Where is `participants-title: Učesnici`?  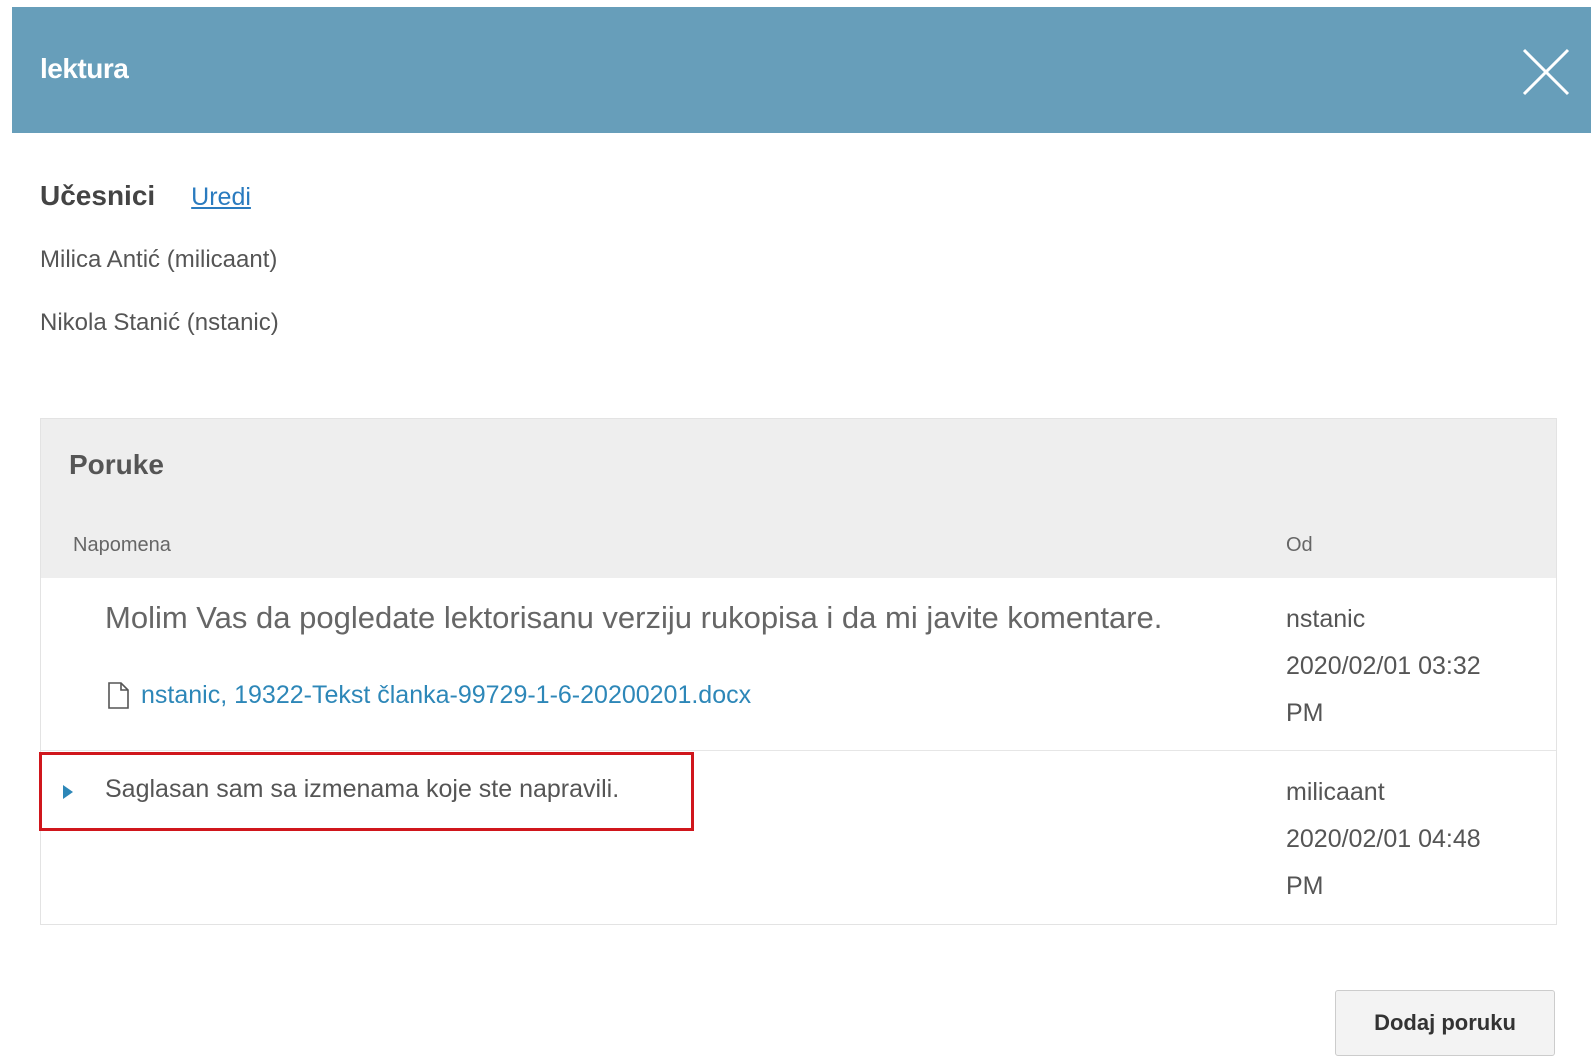
participants-title: Učesnici is located at coordinates (98, 195).